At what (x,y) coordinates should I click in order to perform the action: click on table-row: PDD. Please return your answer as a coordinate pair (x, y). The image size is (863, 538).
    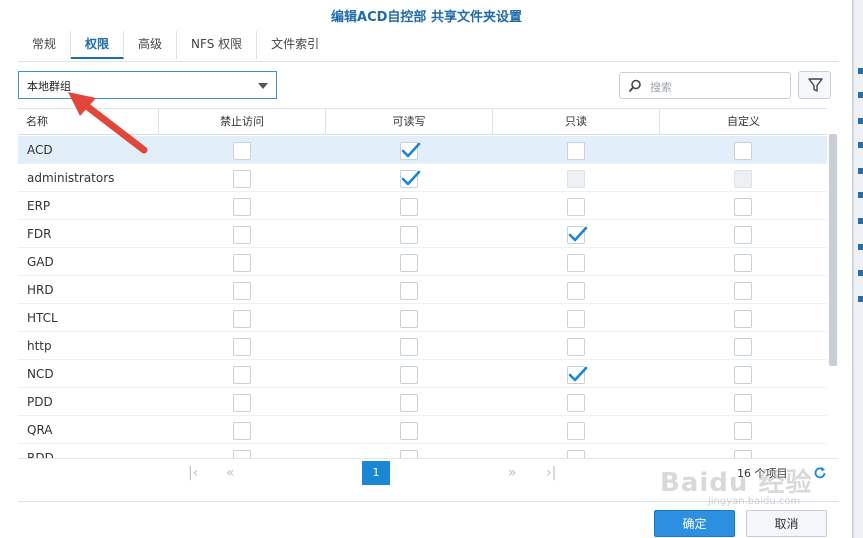
    Looking at the image, I should click on (422, 402).